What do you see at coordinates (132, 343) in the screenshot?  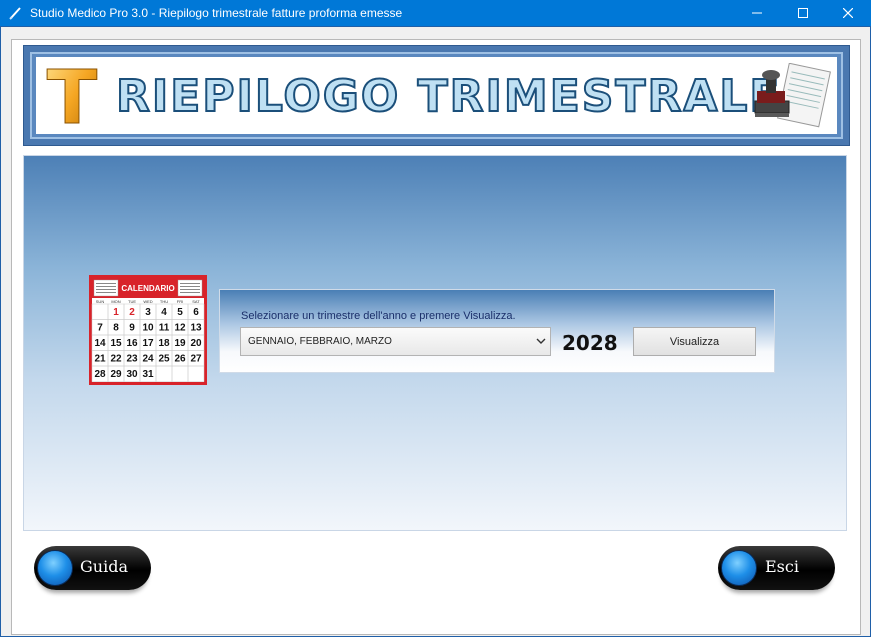 I see `calendar-day: 16` at bounding box center [132, 343].